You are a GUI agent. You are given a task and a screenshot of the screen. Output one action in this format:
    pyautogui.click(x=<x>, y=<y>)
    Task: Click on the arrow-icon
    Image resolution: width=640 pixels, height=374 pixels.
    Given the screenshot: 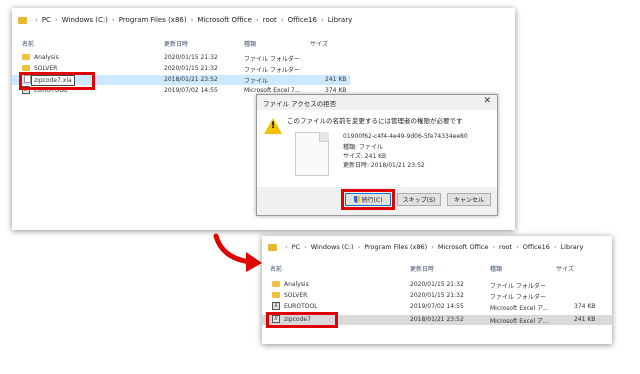 What is the action you would take?
    pyautogui.click(x=237, y=252)
    